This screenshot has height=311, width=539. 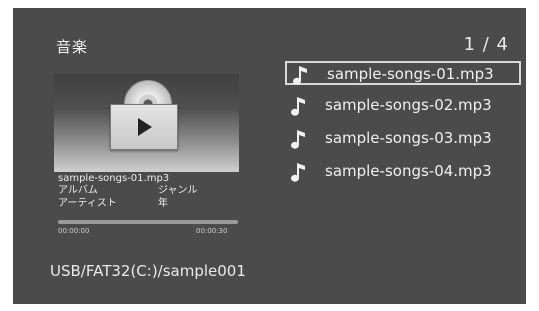 I want to click on folder-path: USB/FAT32(C:)/sample001, so click(x=148, y=271).